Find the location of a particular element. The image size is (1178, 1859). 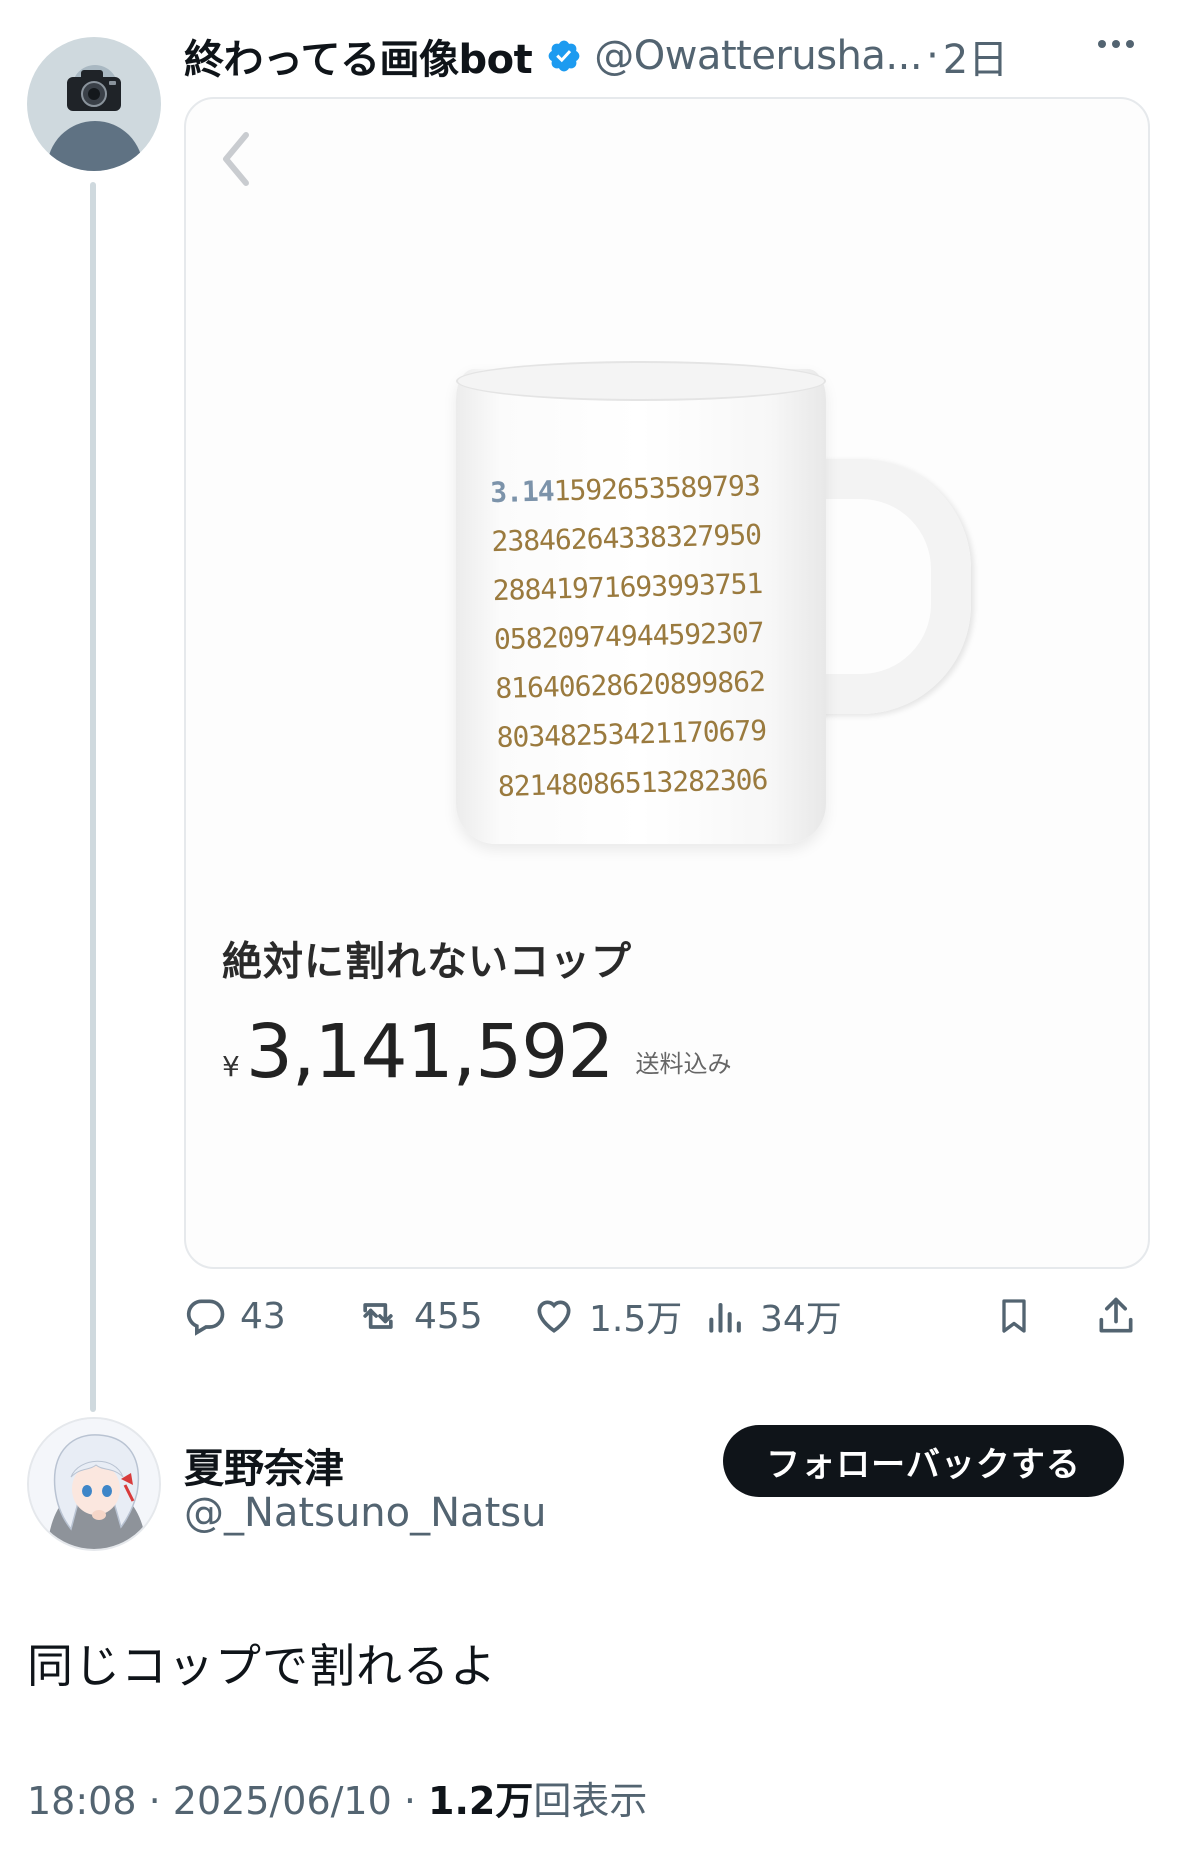

pi-digit-row: 3.141592653589793 is located at coordinates (645, 488).